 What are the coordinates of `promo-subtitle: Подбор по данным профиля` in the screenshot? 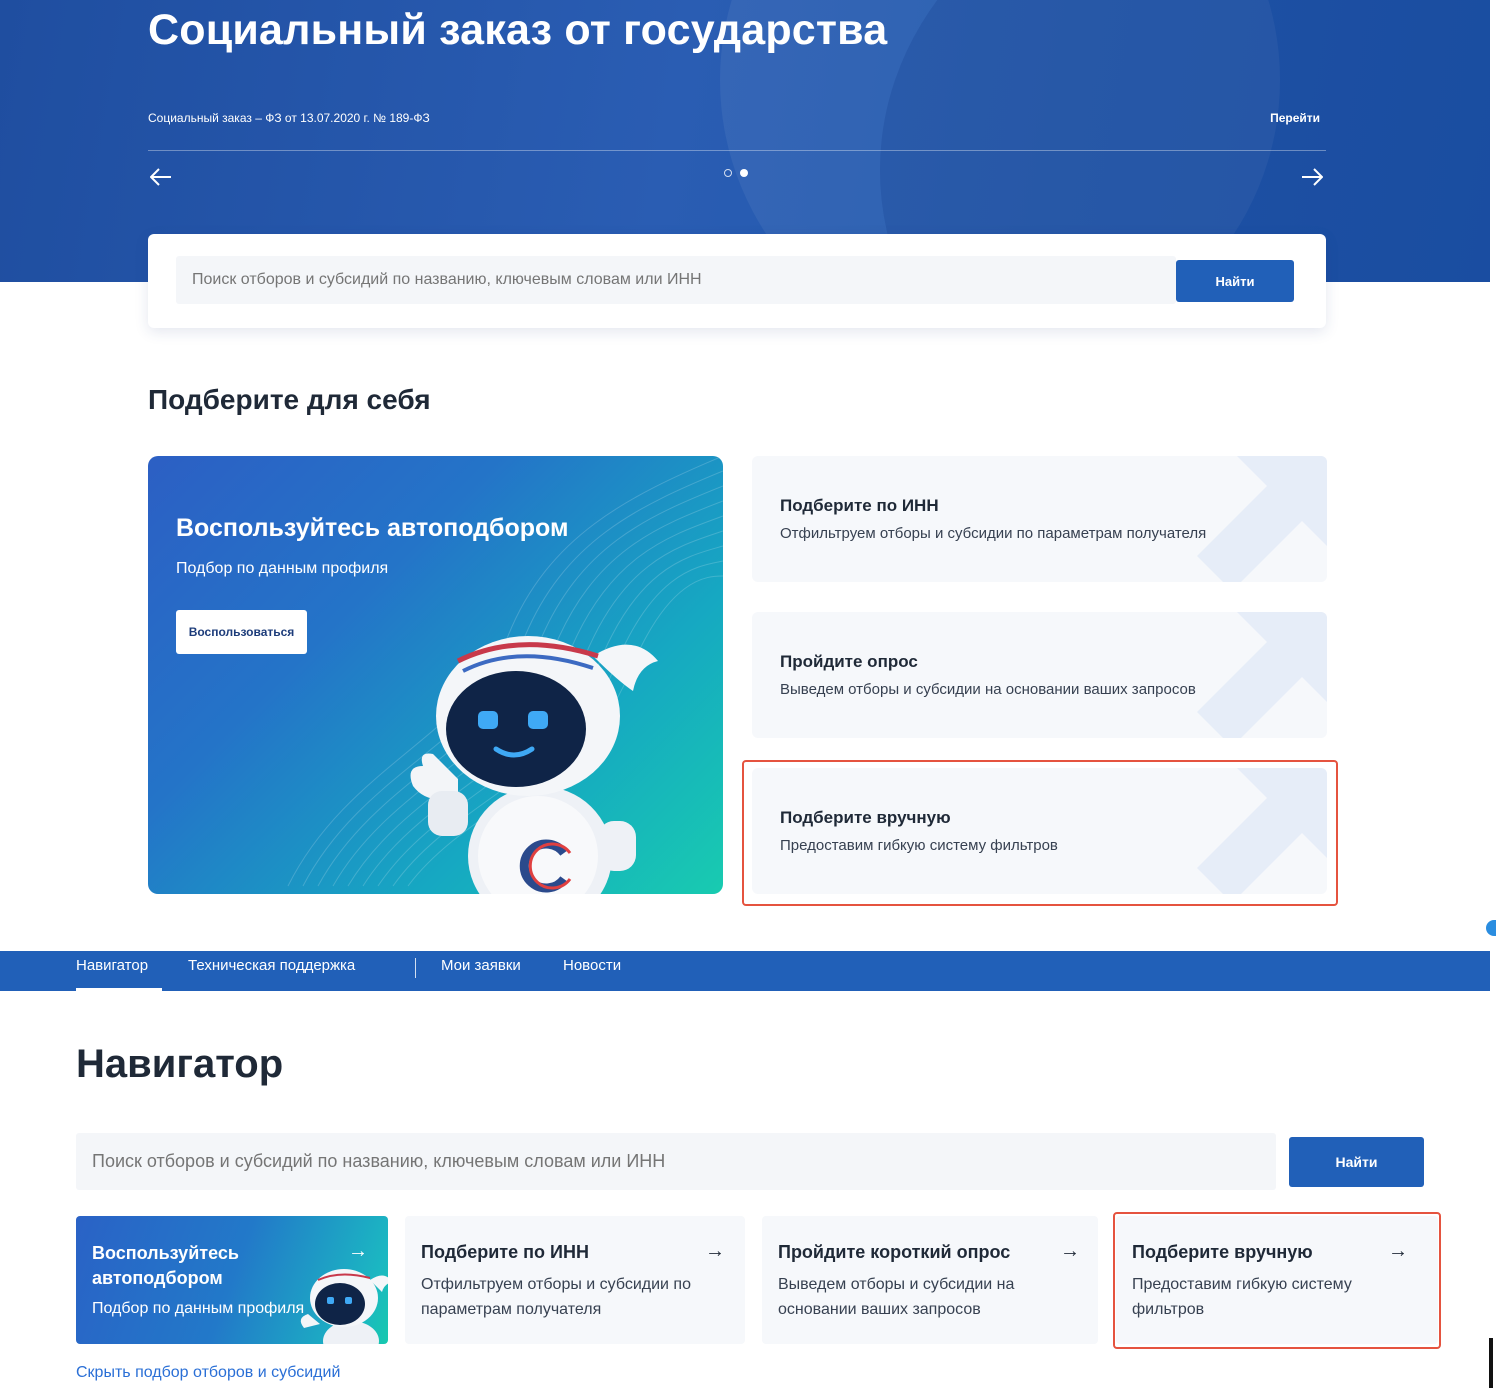 It's located at (282, 568).